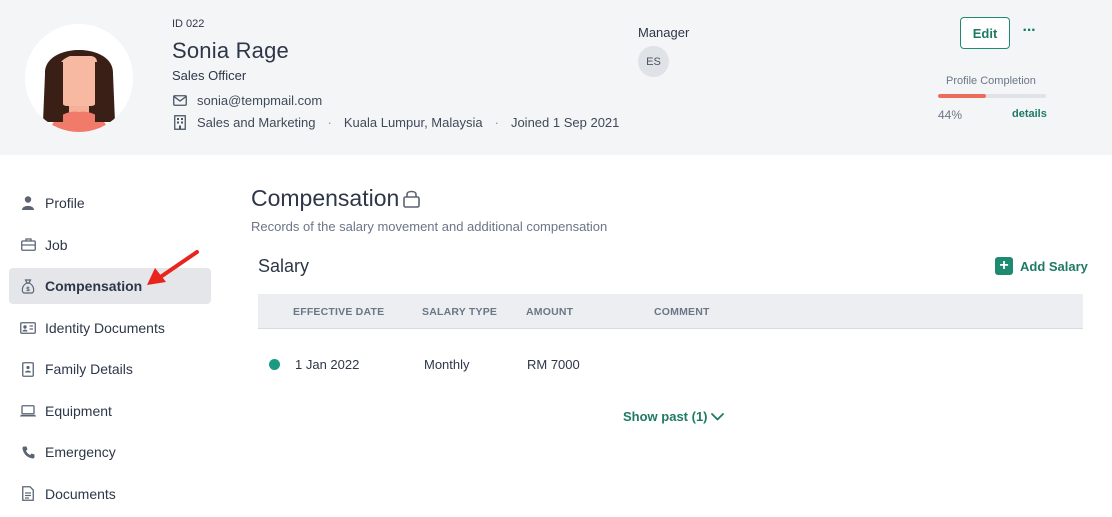 The width and height of the screenshot is (1112, 517). Describe the element at coordinates (110, 203) in the screenshot. I see `sidebar-item-profile: Profile` at that location.